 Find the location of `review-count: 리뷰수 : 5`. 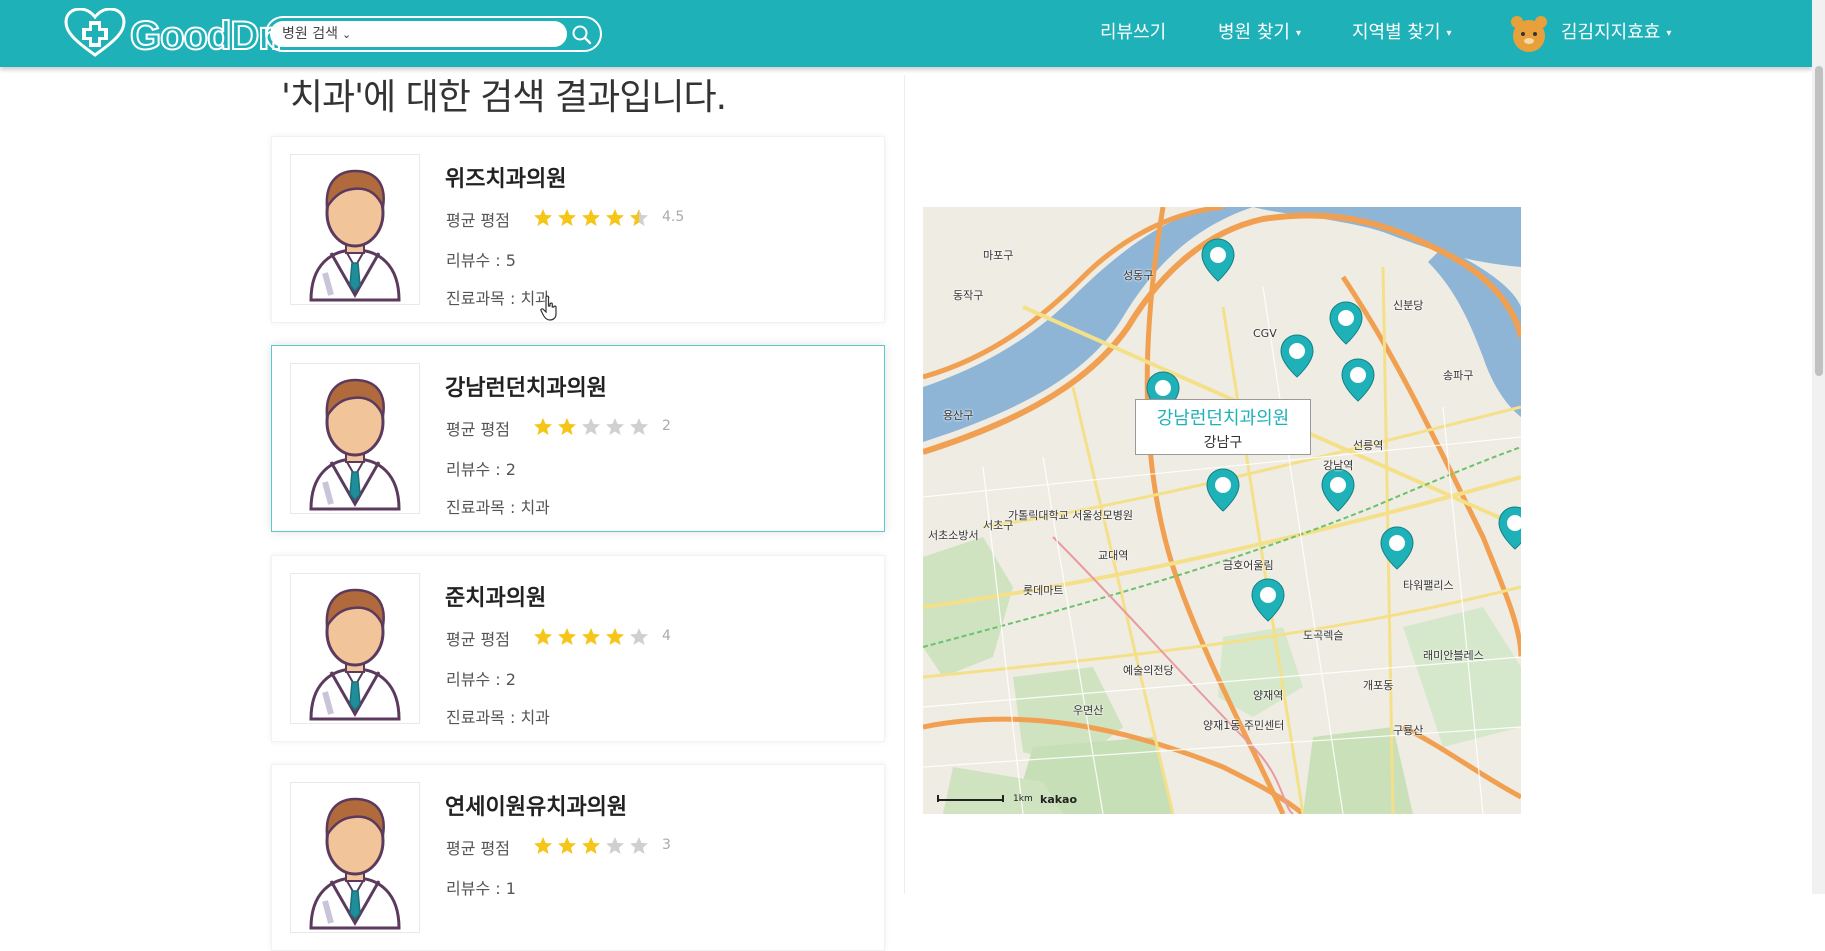

review-count: 리뷰수 : 5 is located at coordinates (481, 260).